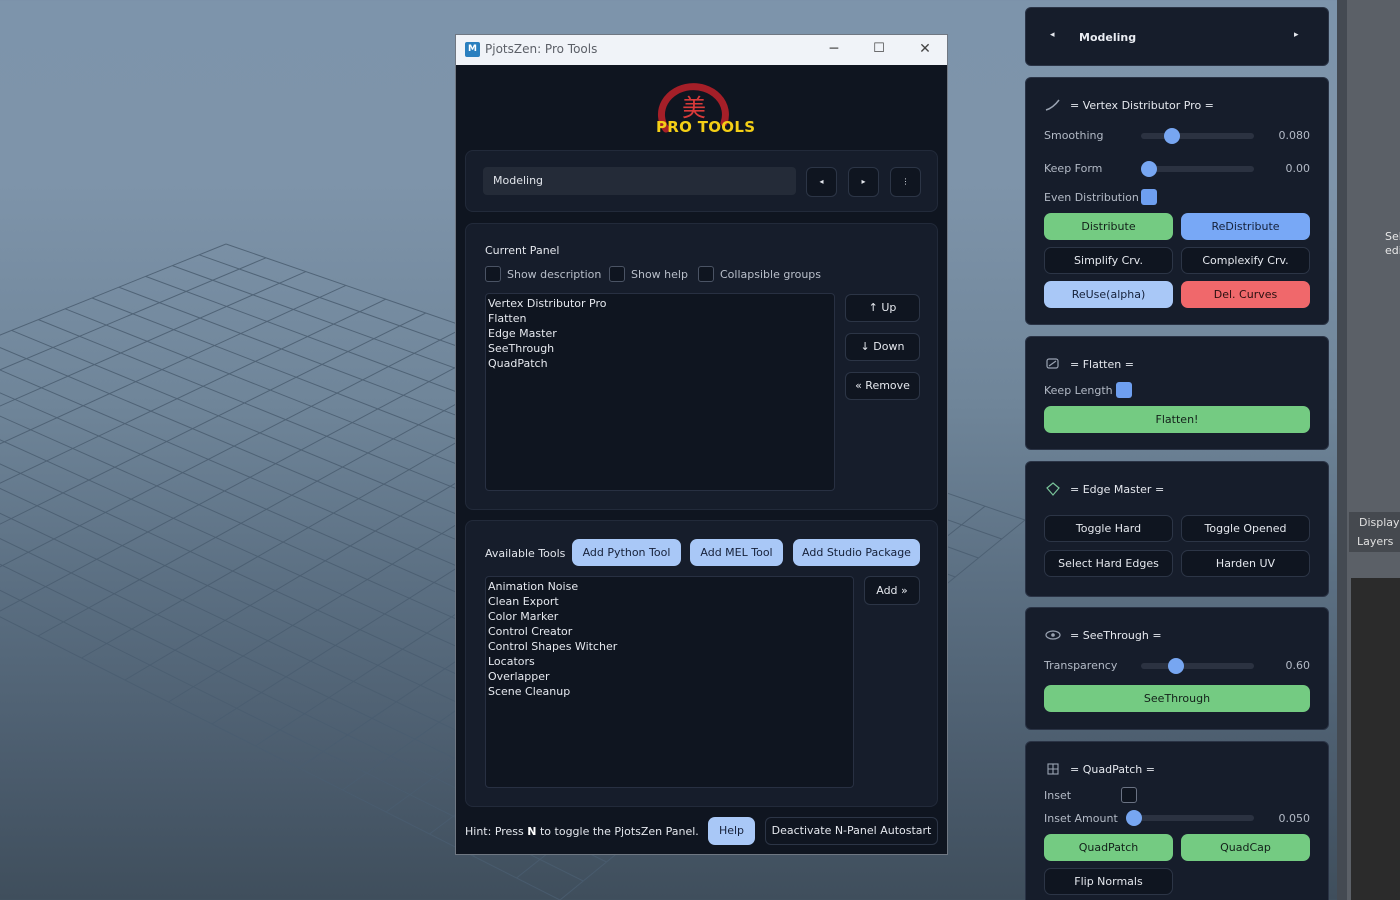  I want to click on transparency-slider, so click(1197, 666).